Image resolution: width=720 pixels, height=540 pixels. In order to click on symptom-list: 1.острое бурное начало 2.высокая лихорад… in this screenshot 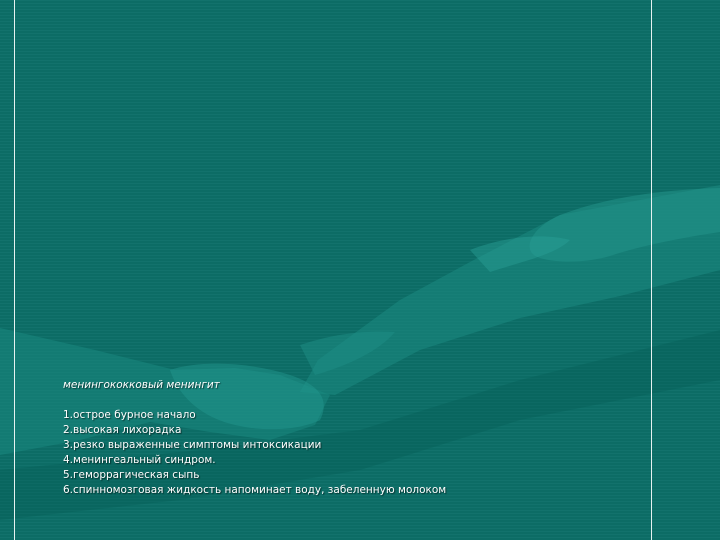, I will do `click(353, 453)`.